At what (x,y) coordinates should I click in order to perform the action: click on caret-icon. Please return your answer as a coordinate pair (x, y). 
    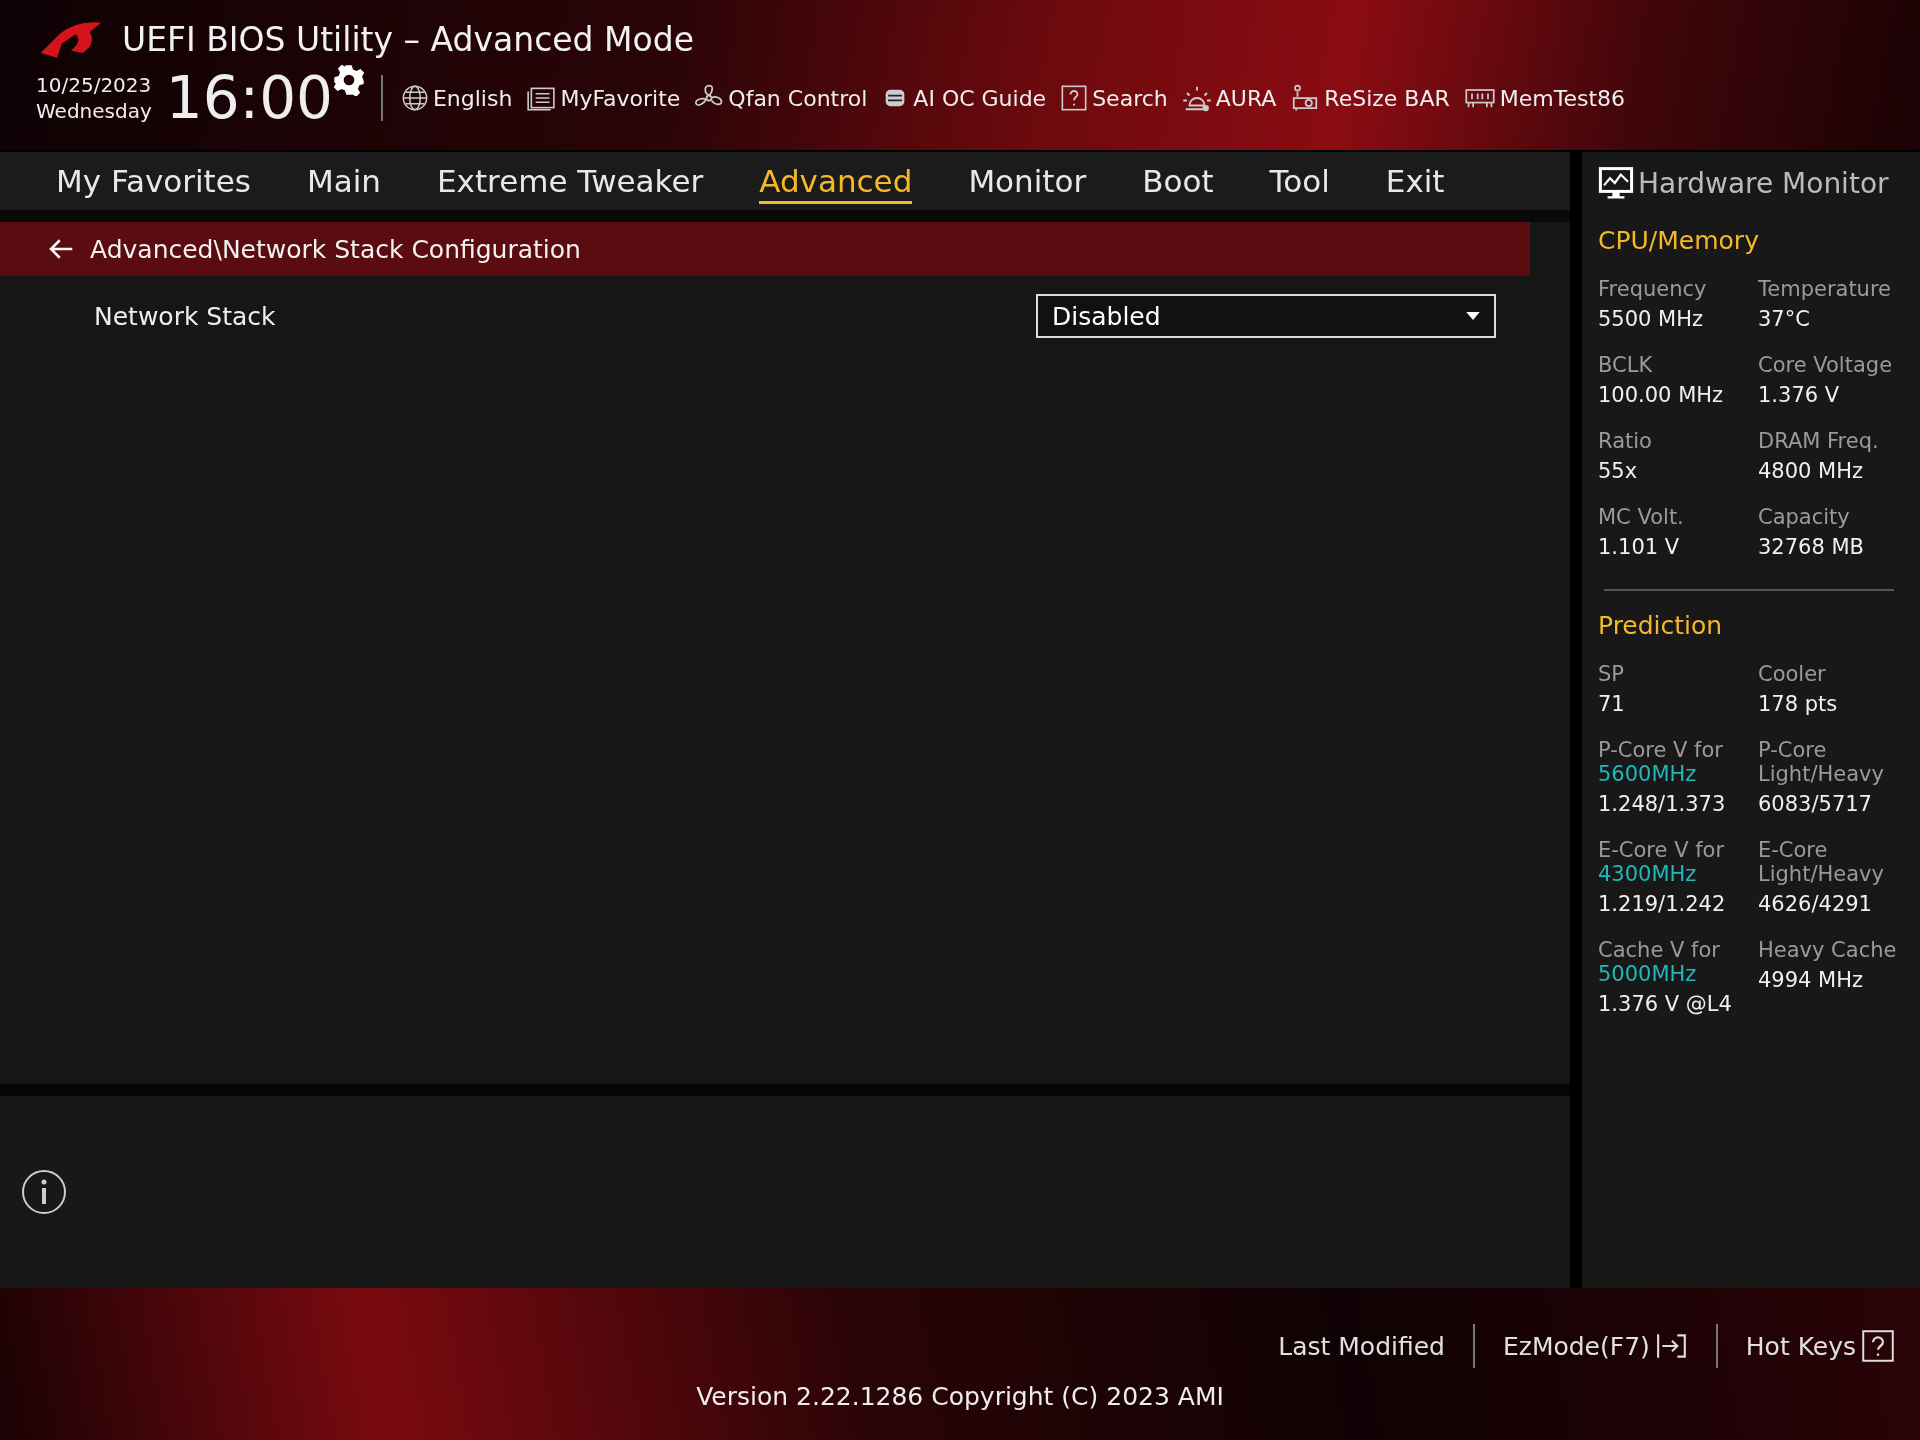
    Looking at the image, I should click on (1473, 316).